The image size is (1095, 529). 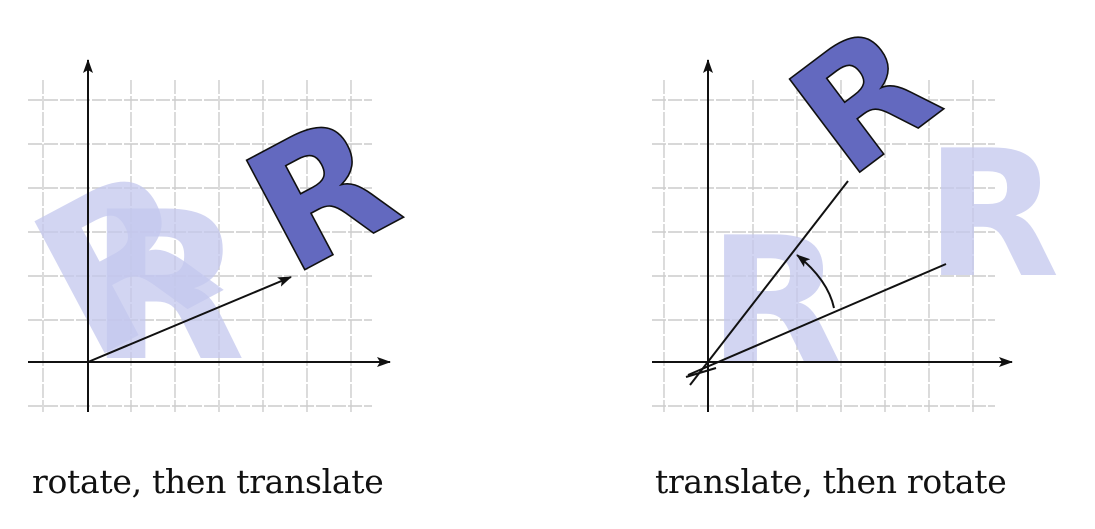 I want to click on caption-translate-then-rotate: translate, then rotate, so click(x=831, y=481).